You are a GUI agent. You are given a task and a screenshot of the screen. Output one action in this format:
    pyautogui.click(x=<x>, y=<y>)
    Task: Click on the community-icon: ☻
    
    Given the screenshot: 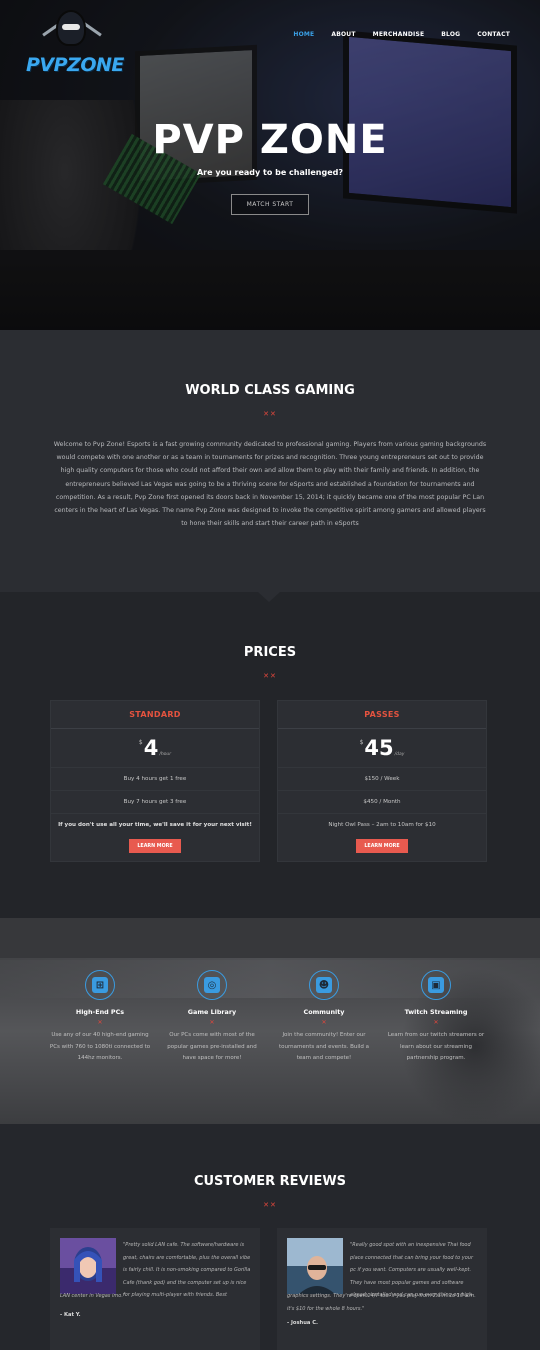 What is the action you would take?
    pyautogui.click(x=324, y=985)
    